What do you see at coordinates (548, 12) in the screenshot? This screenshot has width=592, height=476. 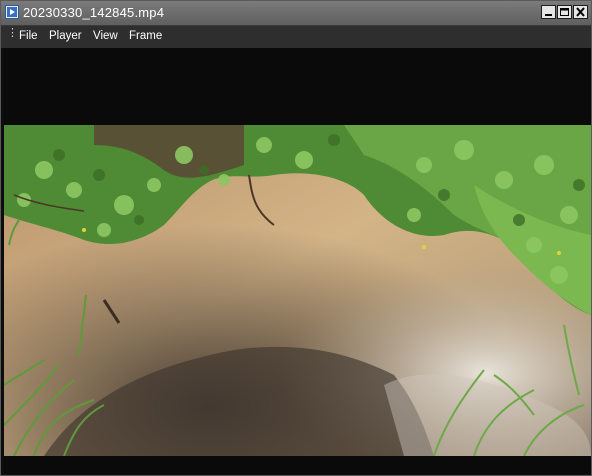 I see `minimize-button` at bounding box center [548, 12].